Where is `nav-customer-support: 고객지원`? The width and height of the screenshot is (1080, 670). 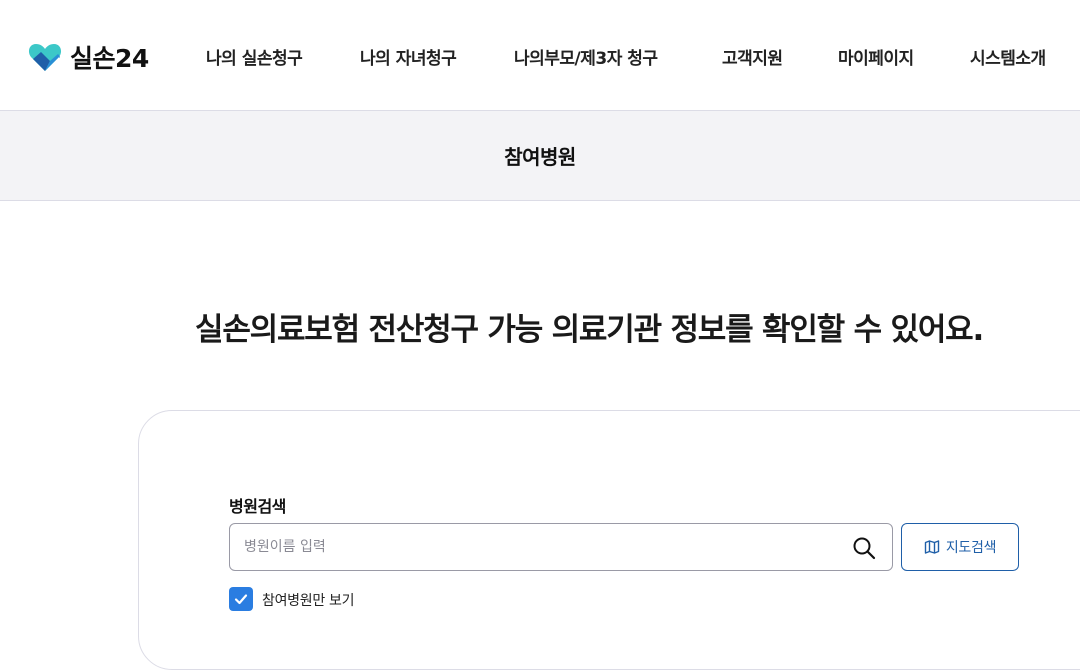 nav-customer-support: 고객지원 is located at coordinates (752, 56).